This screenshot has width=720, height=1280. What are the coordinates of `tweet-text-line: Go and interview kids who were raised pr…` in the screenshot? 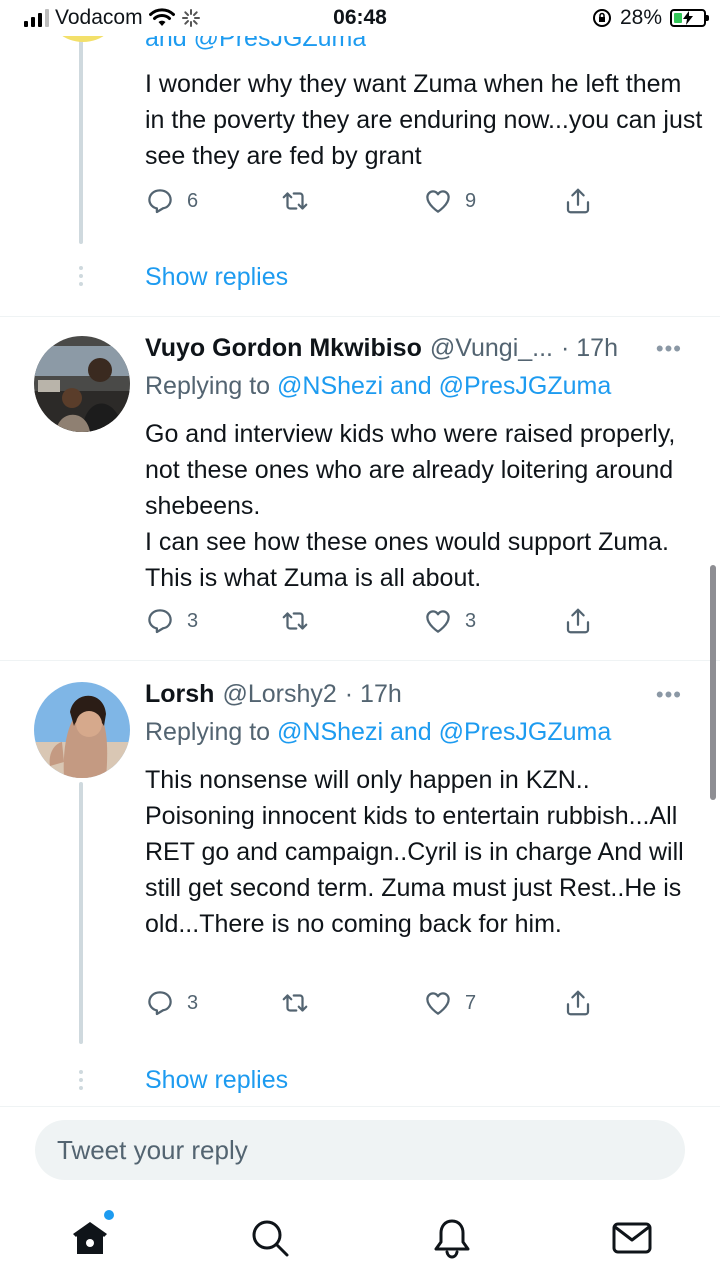 It's located at (410, 470).